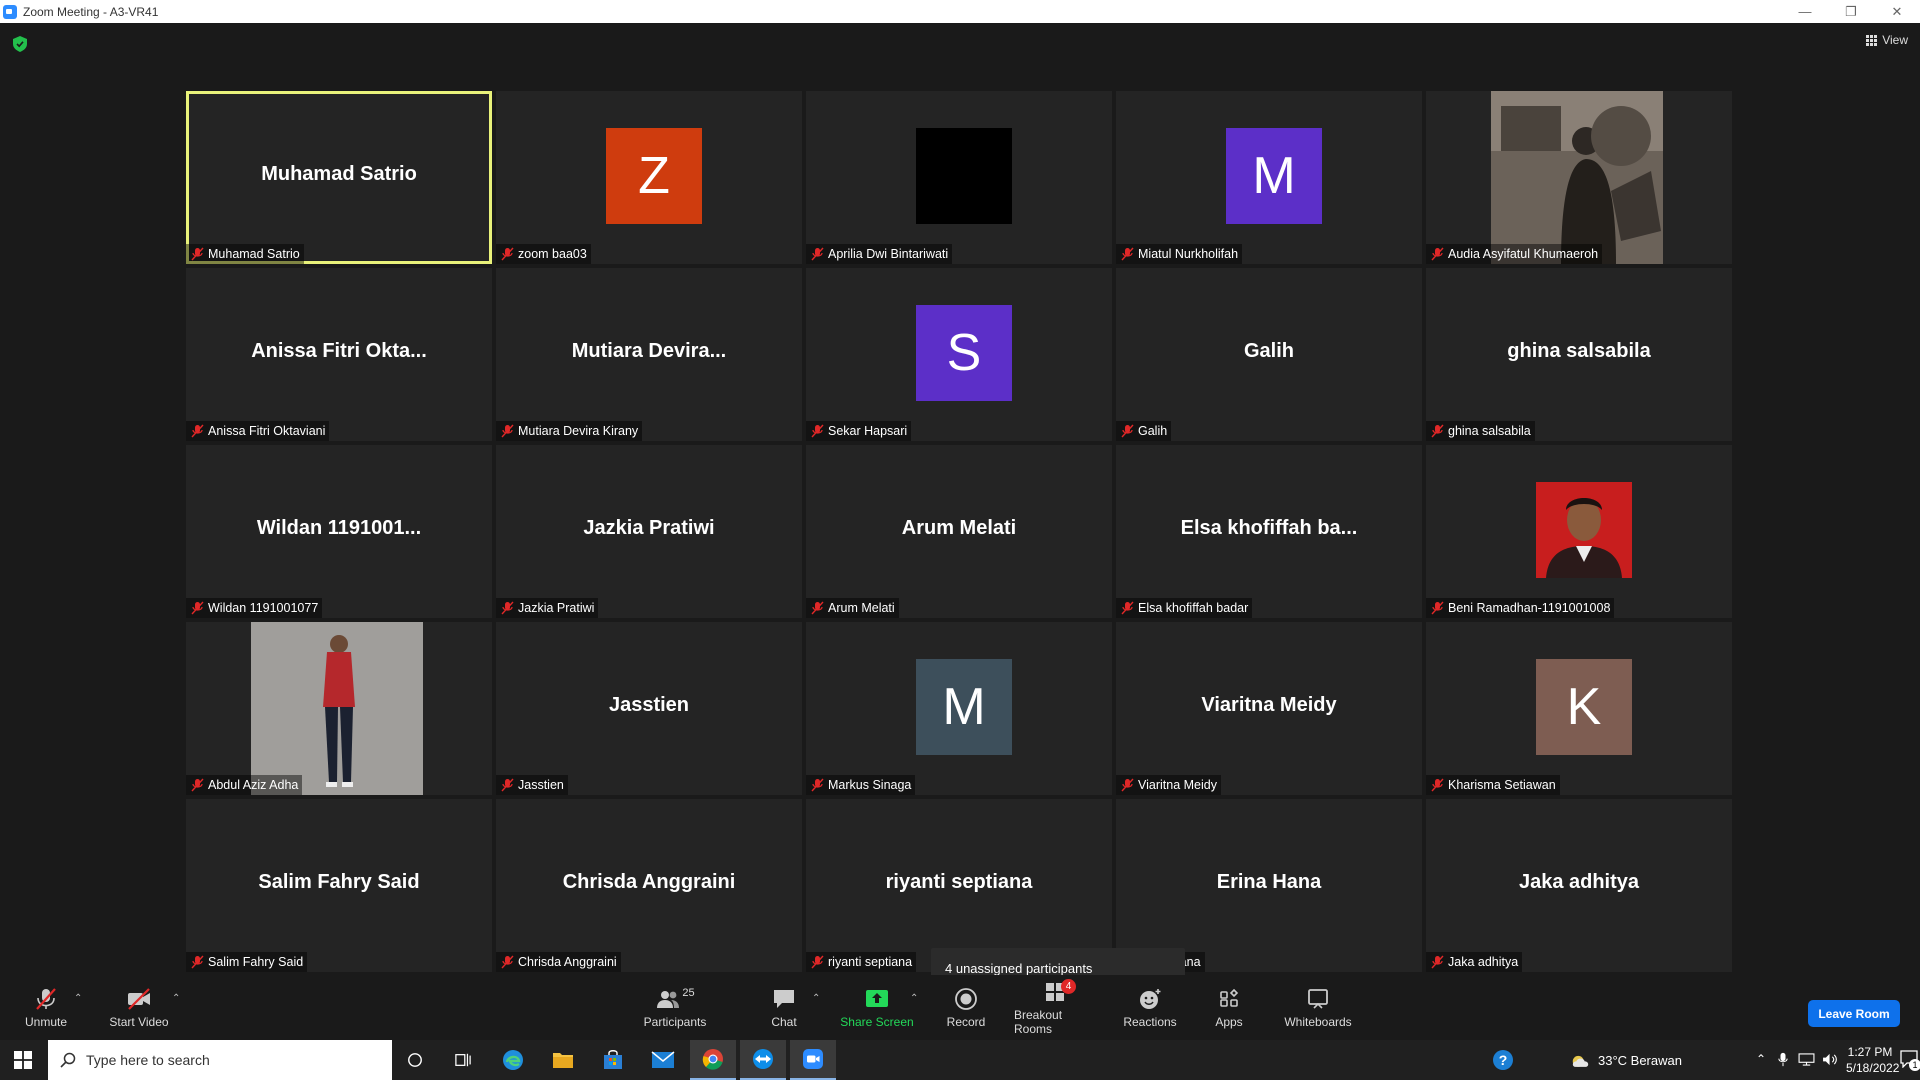 The width and height of the screenshot is (1920, 1080). I want to click on participant-name: Salim Fahry Said, so click(256, 962).